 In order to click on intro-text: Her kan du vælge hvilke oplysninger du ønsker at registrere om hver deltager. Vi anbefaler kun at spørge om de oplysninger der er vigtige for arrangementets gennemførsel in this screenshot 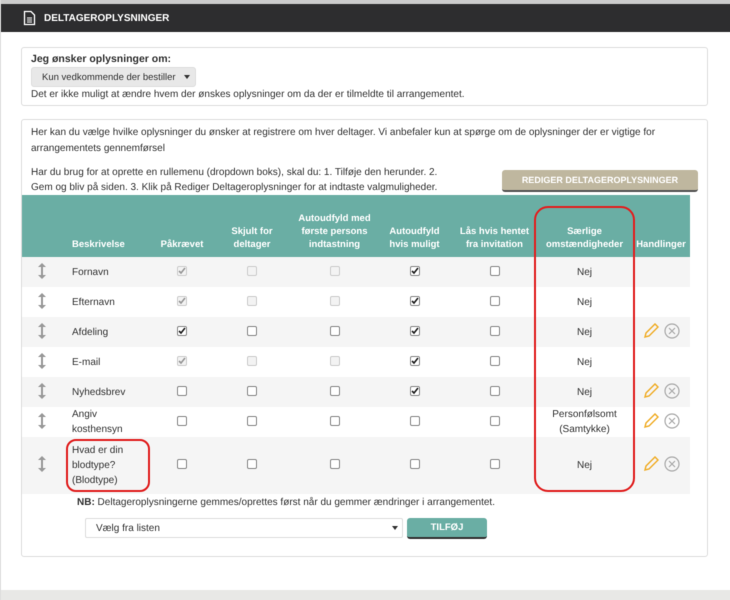, I will do `click(343, 141)`.